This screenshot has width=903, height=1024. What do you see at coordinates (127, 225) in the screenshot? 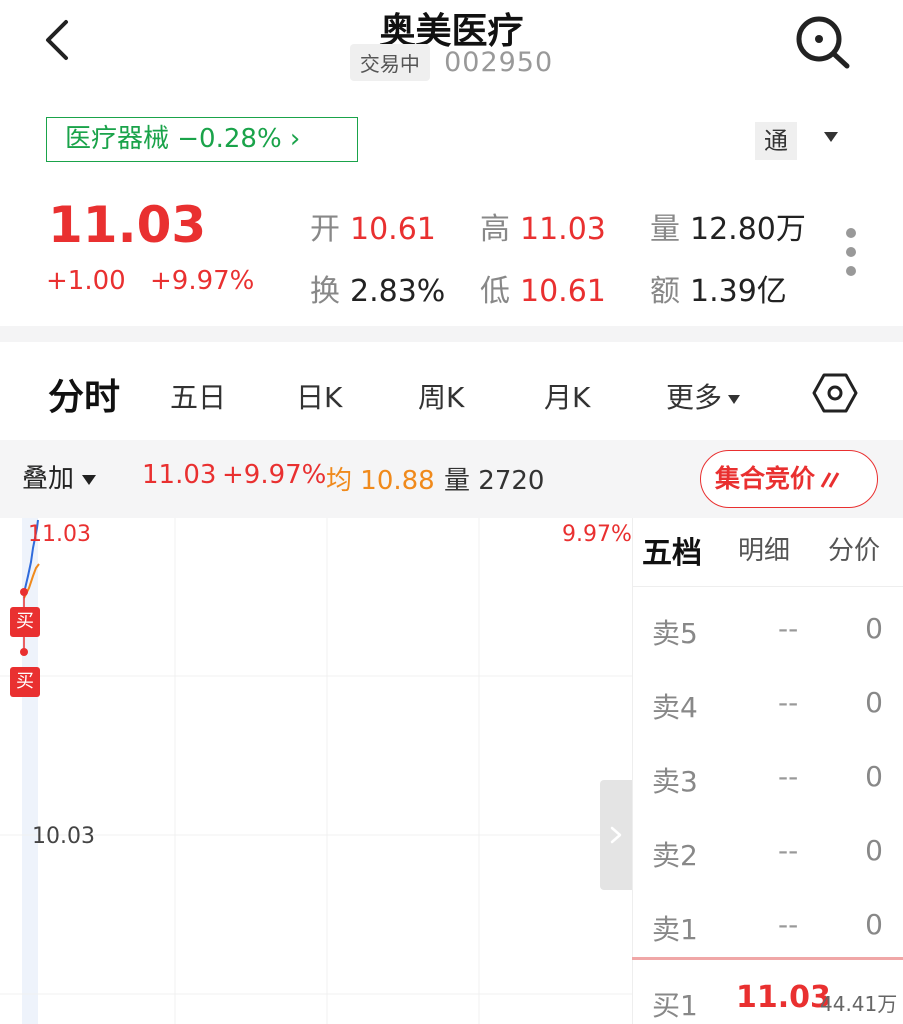
I see `current-price: 11.03` at bounding box center [127, 225].